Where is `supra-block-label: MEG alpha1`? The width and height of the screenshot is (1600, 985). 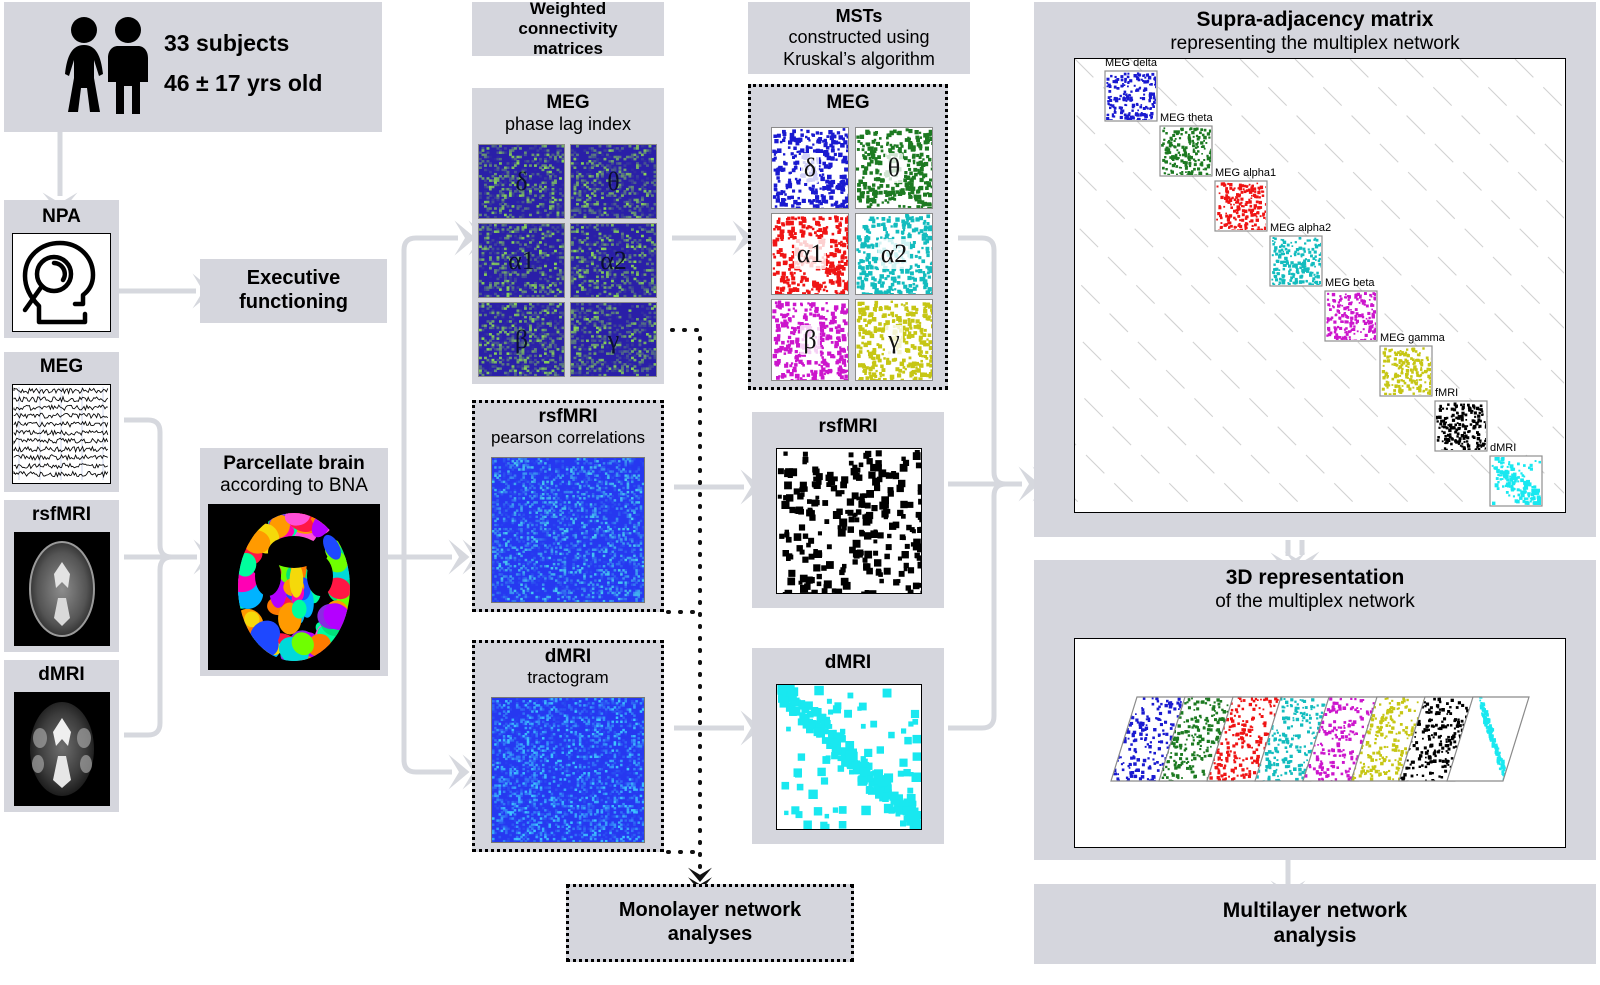 supra-block-label: MEG alpha1 is located at coordinates (1246, 173).